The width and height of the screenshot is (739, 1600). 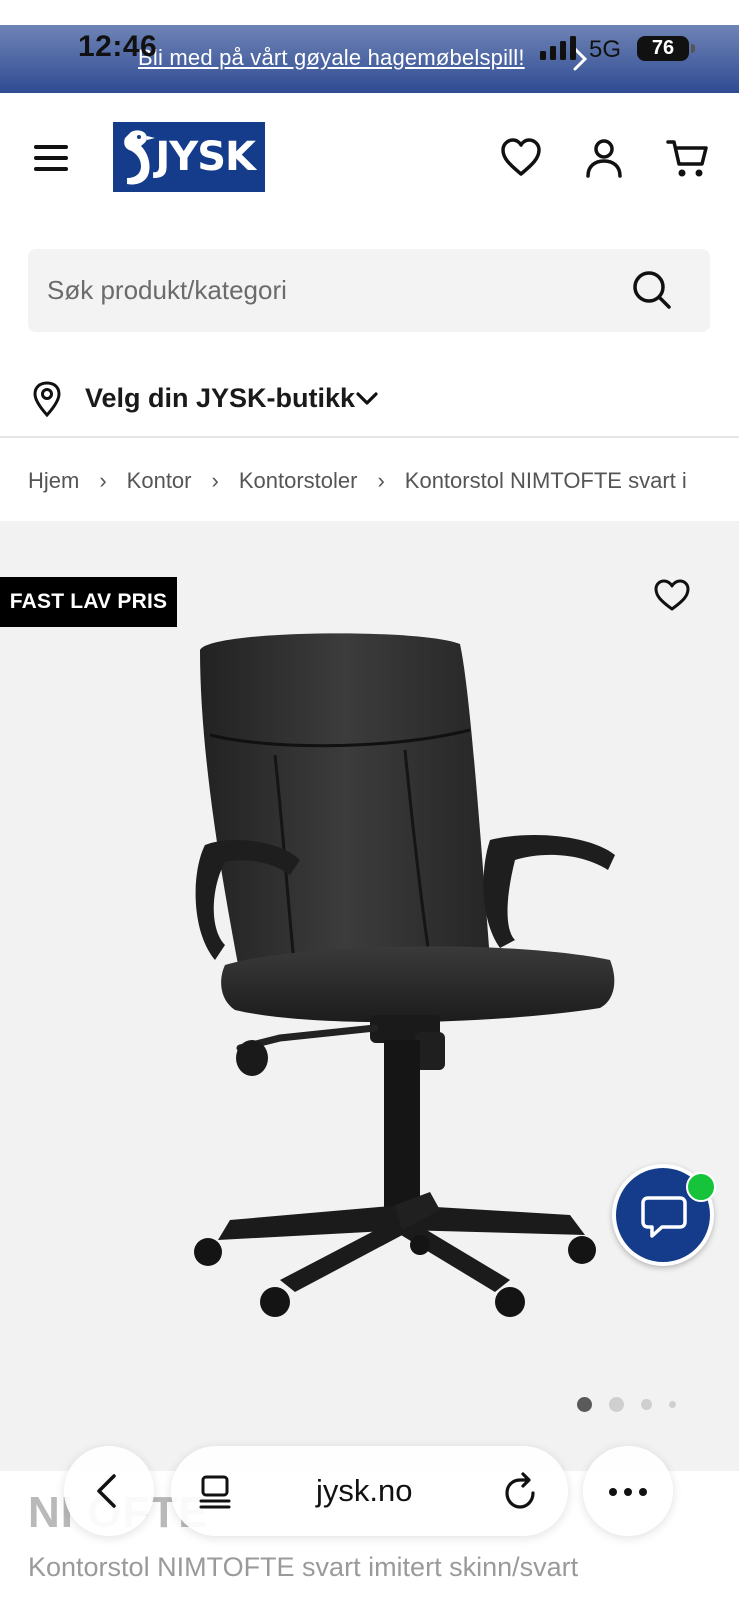 I want to click on location-pin-icon, so click(x=47, y=399).